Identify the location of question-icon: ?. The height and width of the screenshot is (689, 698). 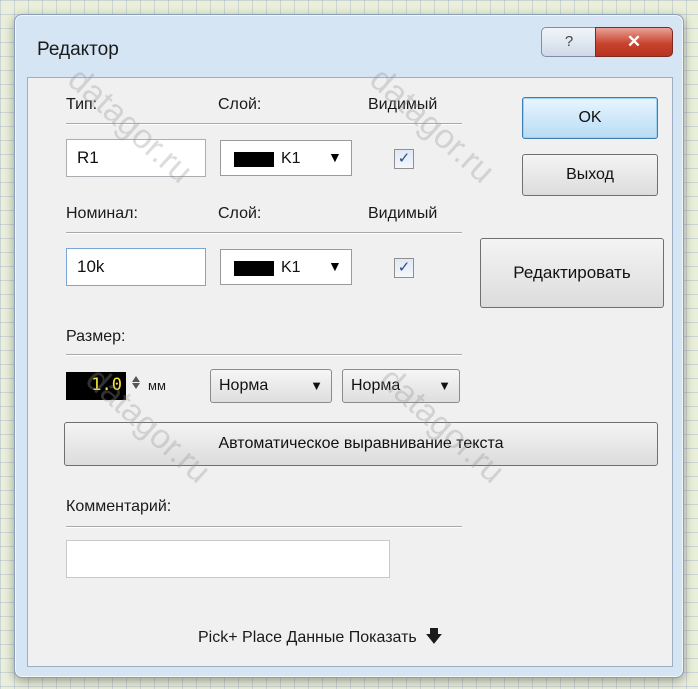
(569, 41).